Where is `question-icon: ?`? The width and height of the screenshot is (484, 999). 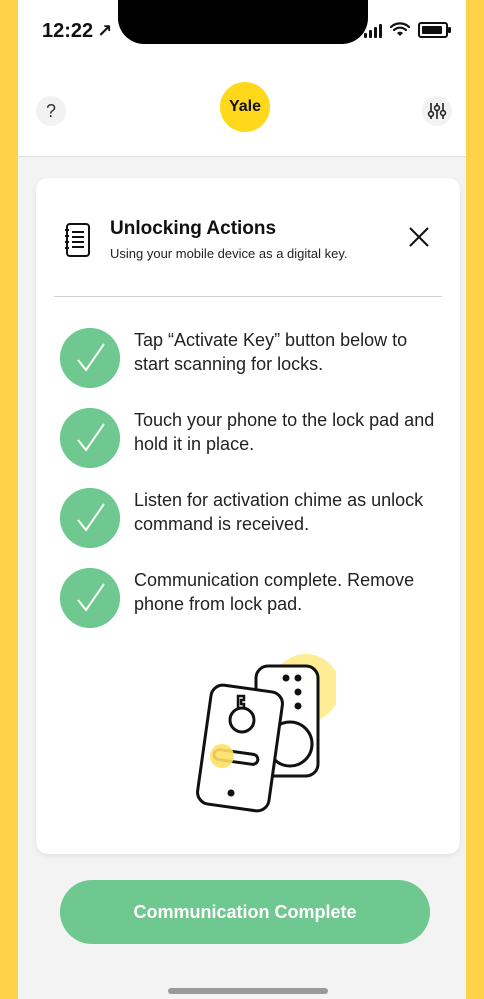
question-icon: ? is located at coordinates (50, 110).